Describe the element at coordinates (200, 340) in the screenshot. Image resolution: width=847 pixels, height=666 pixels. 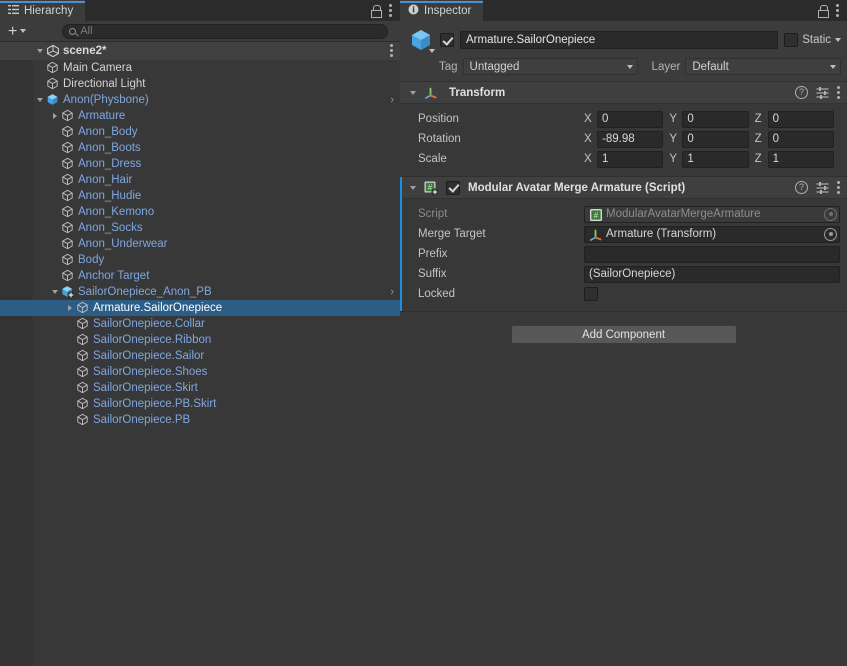
I see `hierarchy-row: SailorOnepiece.Ribbon` at that location.